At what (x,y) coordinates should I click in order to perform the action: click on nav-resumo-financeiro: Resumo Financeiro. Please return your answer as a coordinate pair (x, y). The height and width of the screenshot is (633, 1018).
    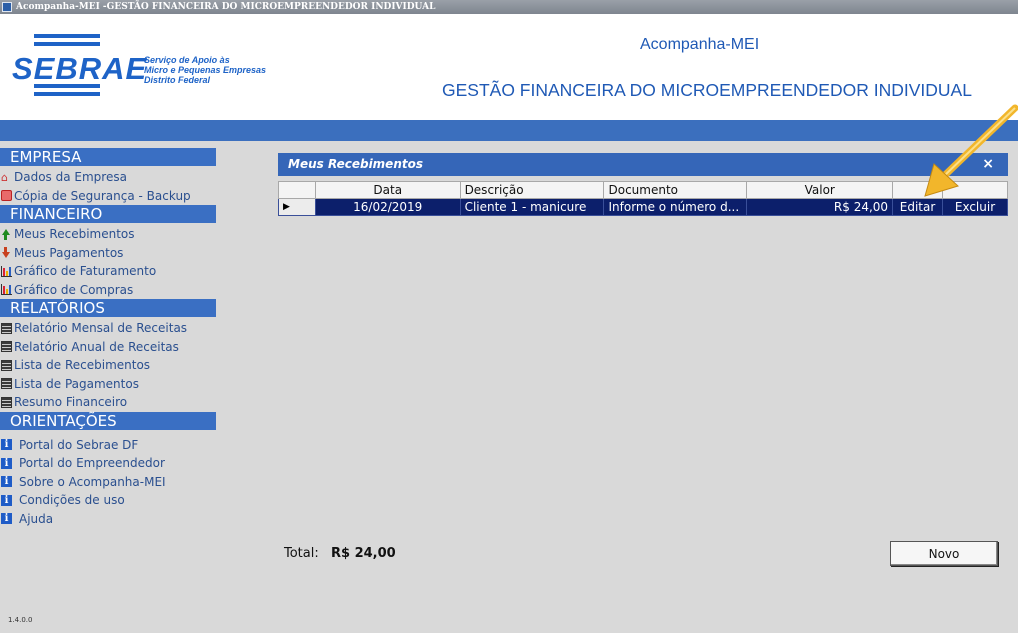
    Looking at the image, I should click on (109, 402).